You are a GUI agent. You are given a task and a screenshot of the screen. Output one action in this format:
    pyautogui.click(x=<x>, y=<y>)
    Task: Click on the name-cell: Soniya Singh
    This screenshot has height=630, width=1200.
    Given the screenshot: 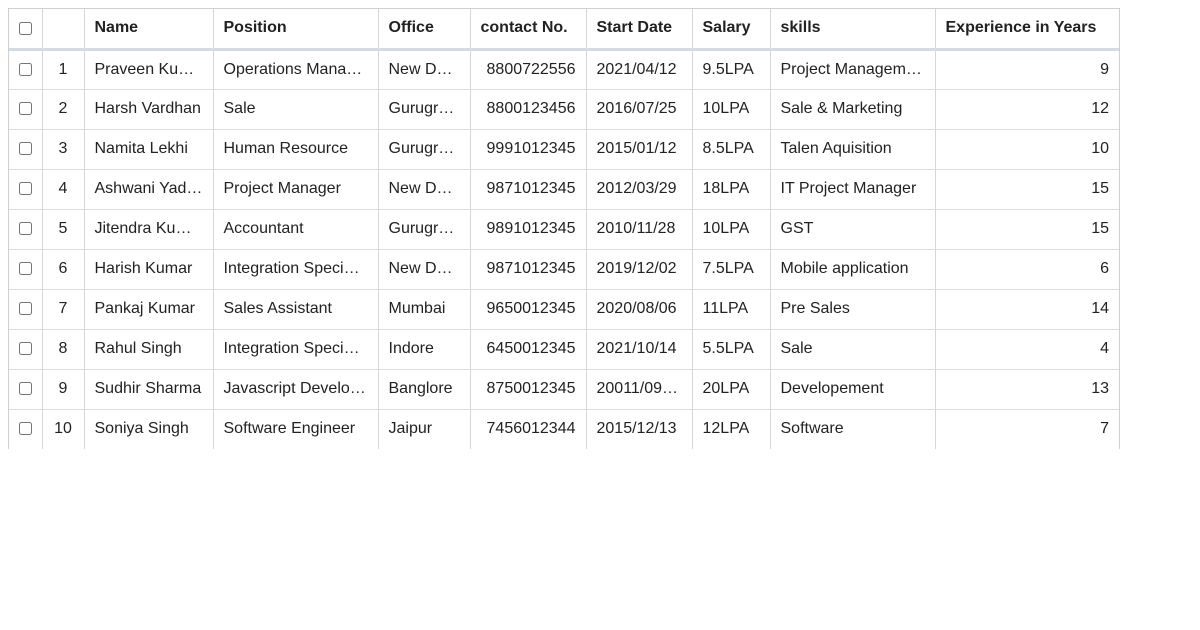 What is the action you would take?
    pyautogui.click(x=149, y=429)
    